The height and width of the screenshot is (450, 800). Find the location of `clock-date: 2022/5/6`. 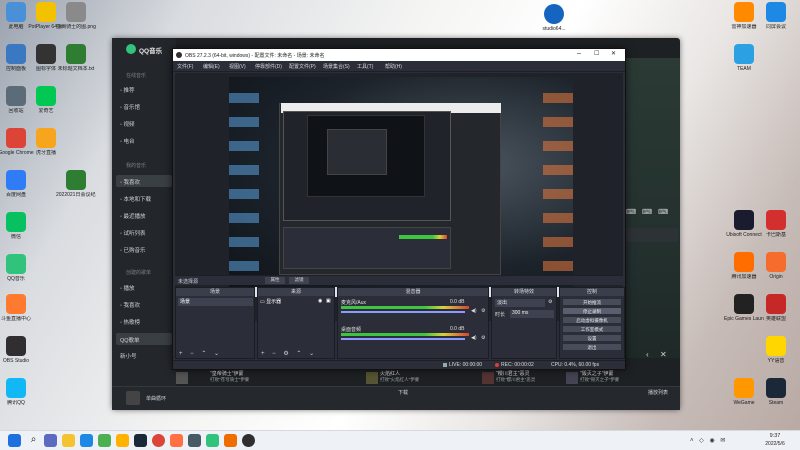

clock-date: 2022/5/6 is located at coordinates (775, 444).